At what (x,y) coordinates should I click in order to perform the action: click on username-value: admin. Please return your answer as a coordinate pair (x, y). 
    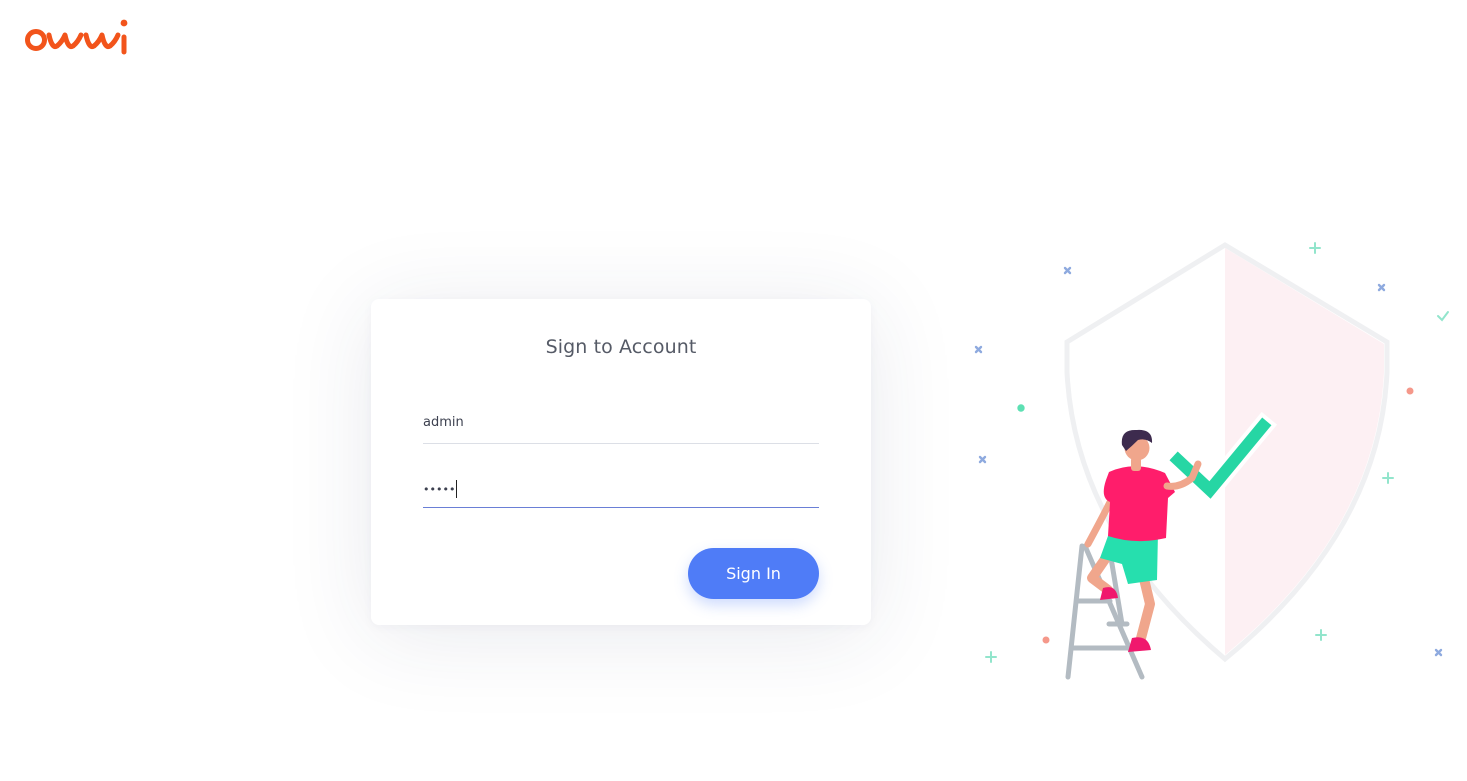
    Looking at the image, I should click on (443, 422).